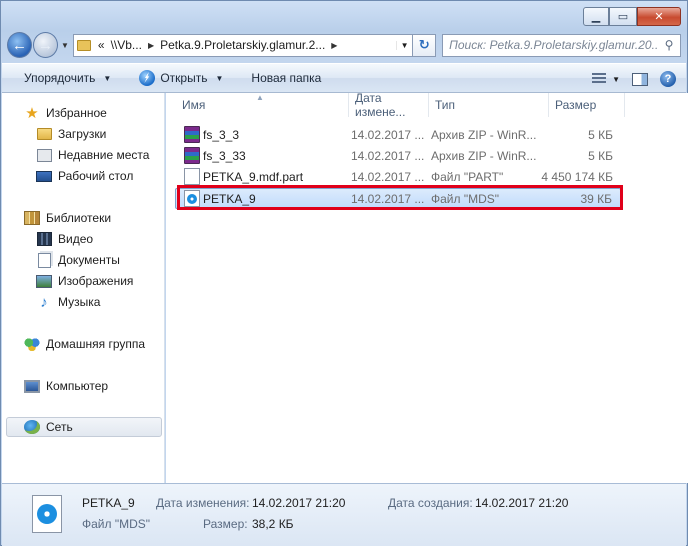 This screenshot has height=546, width=688. What do you see at coordinates (84, 427) in the screenshot?
I see `nav-network: Сеть` at bounding box center [84, 427].